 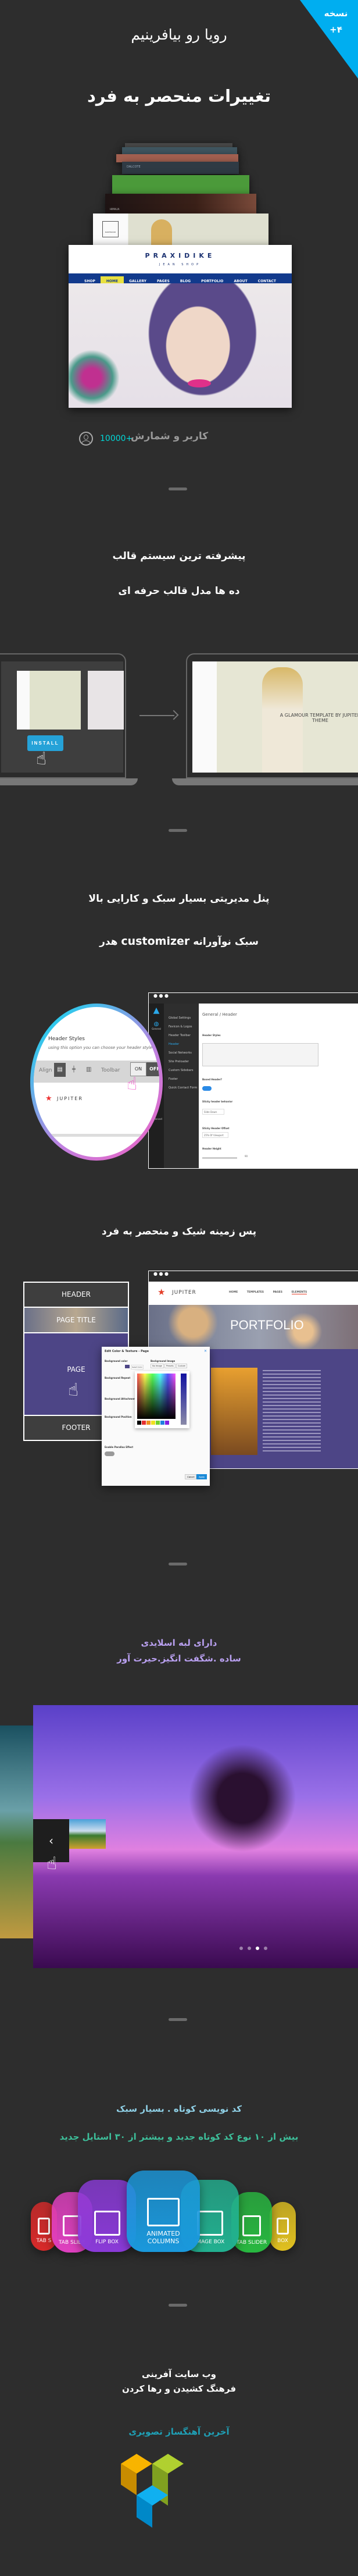 What do you see at coordinates (282, 2241) in the screenshot?
I see `shortcode-label: BOX` at bounding box center [282, 2241].